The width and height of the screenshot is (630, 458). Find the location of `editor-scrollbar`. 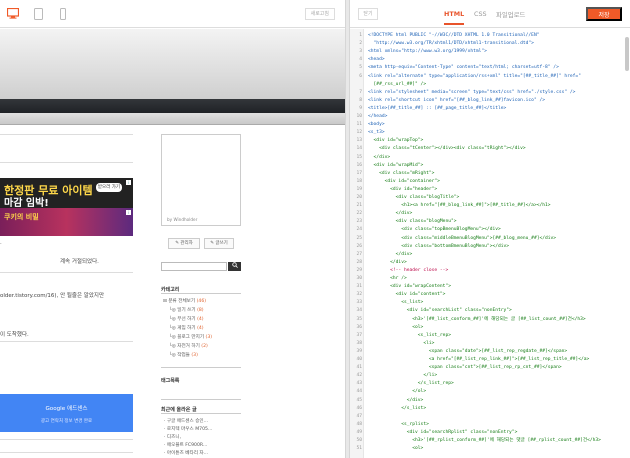

editor-scrollbar is located at coordinates (627, 54).